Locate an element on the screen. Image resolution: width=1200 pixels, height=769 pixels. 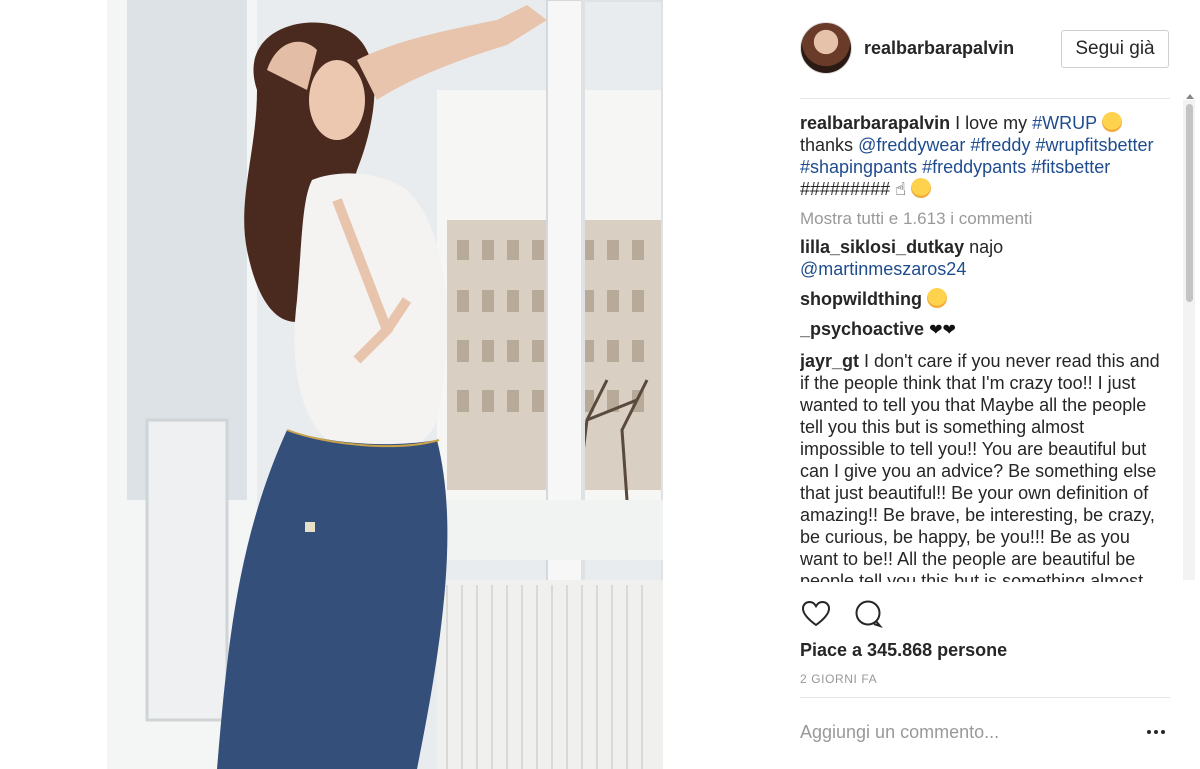
avatar is located at coordinates (826, 48).